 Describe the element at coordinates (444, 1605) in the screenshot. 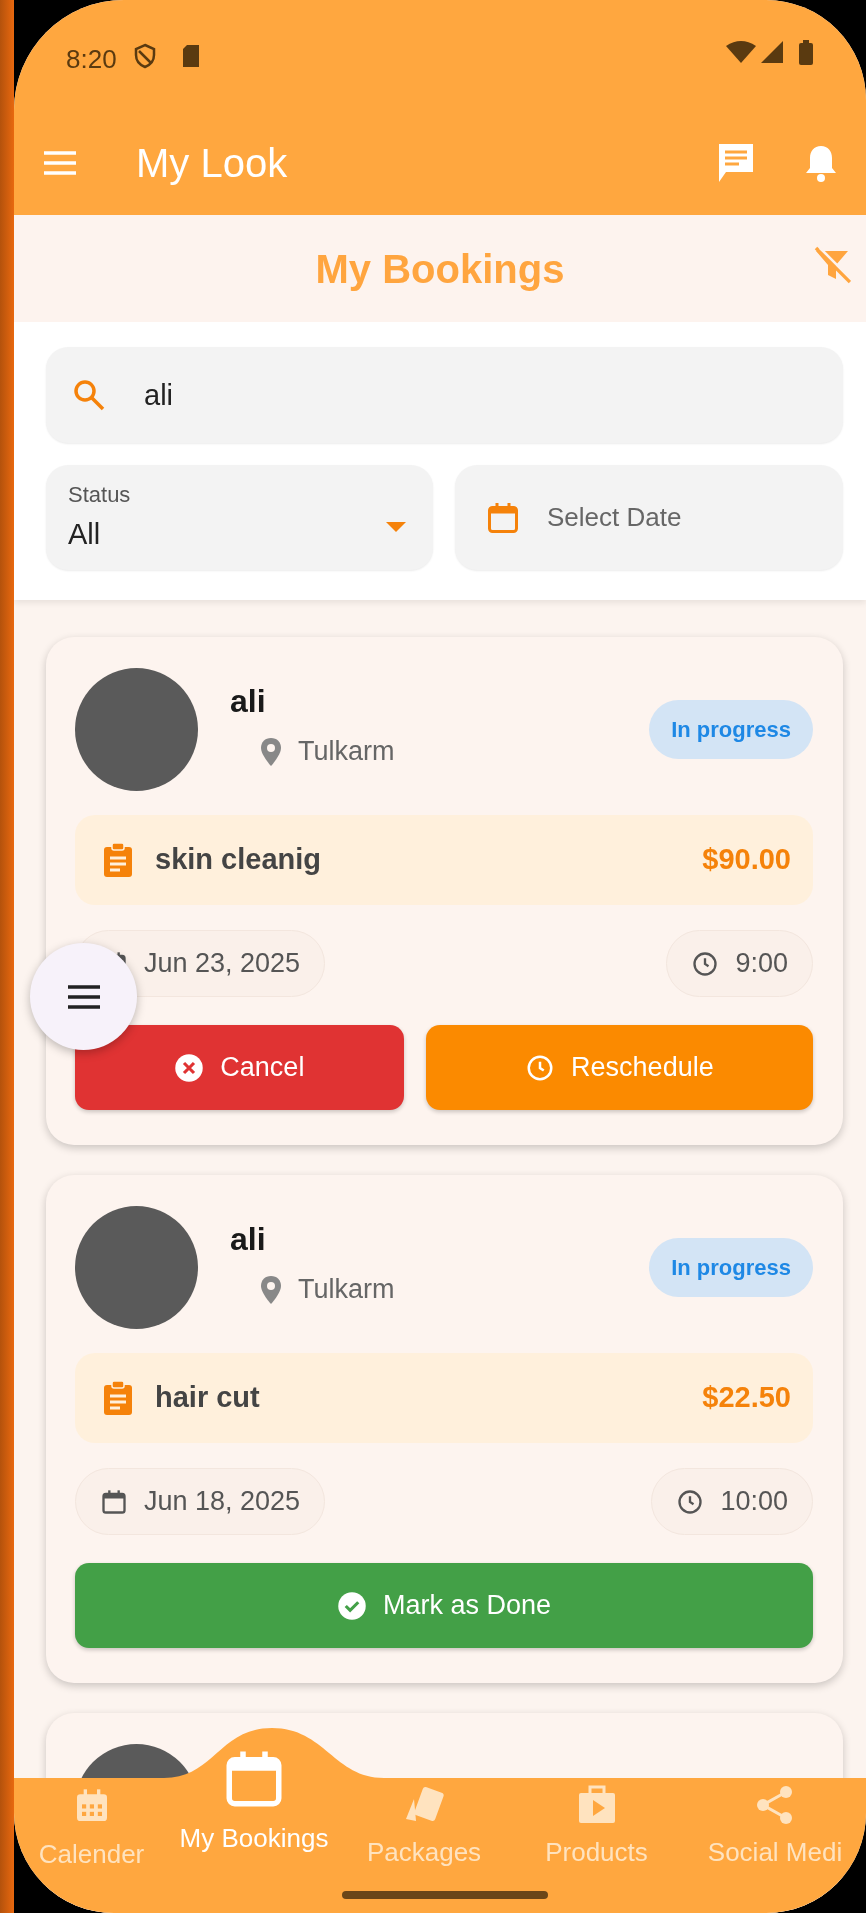

I see `mark-done-button: Mark as Done` at that location.